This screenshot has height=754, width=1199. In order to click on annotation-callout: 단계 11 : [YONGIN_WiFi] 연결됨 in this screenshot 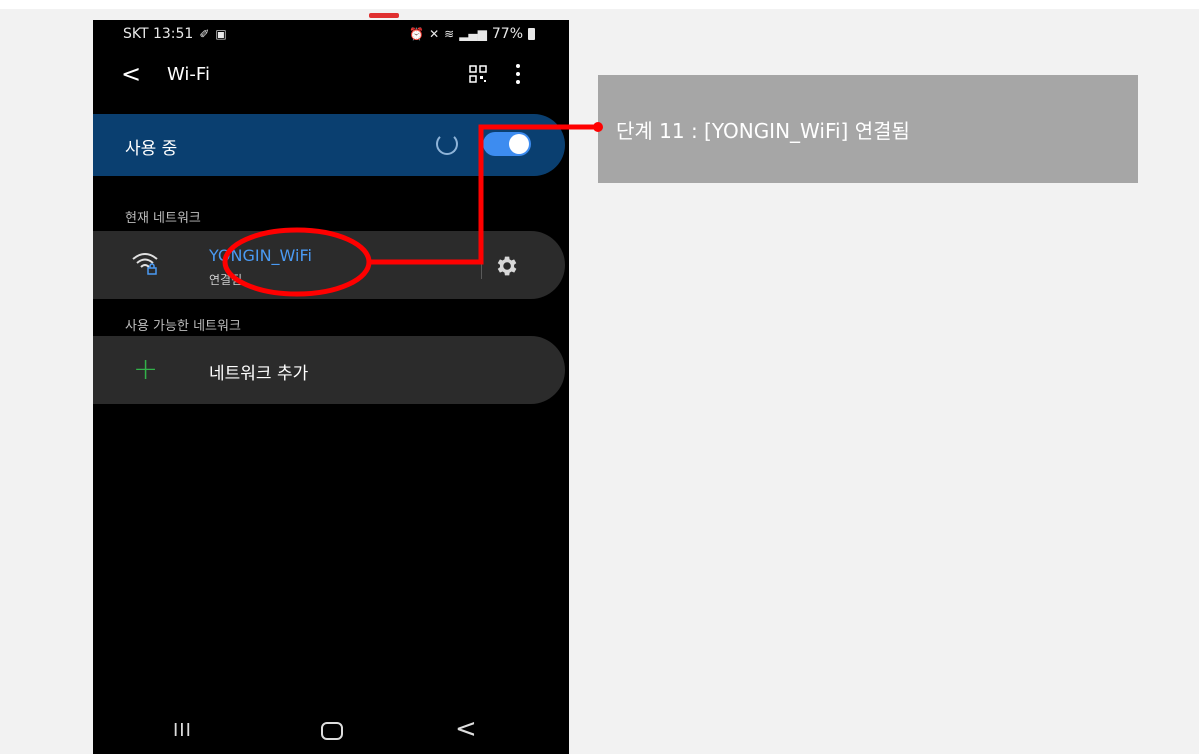, I will do `click(868, 129)`.